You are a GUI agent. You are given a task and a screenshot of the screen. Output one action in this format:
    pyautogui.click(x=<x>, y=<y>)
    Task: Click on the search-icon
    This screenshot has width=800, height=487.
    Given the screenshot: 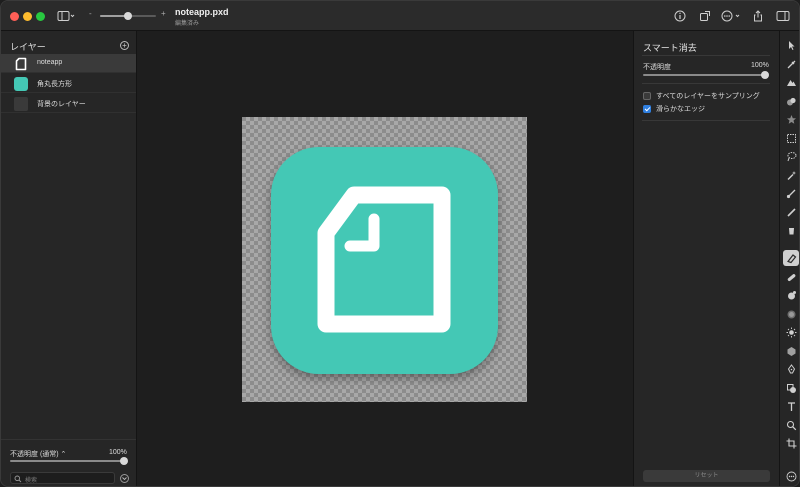 What is the action you would take?
    pyautogui.click(x=18, y=479)
    